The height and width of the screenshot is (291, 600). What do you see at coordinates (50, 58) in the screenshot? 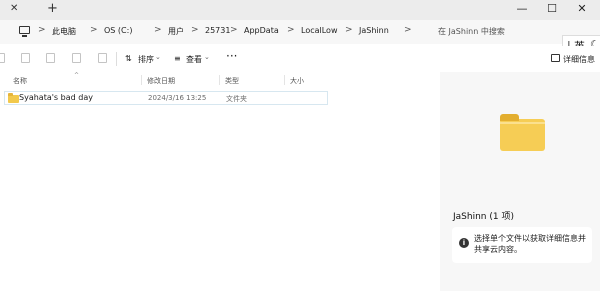
I see `paste-icon` at bounding box center [50, 58].